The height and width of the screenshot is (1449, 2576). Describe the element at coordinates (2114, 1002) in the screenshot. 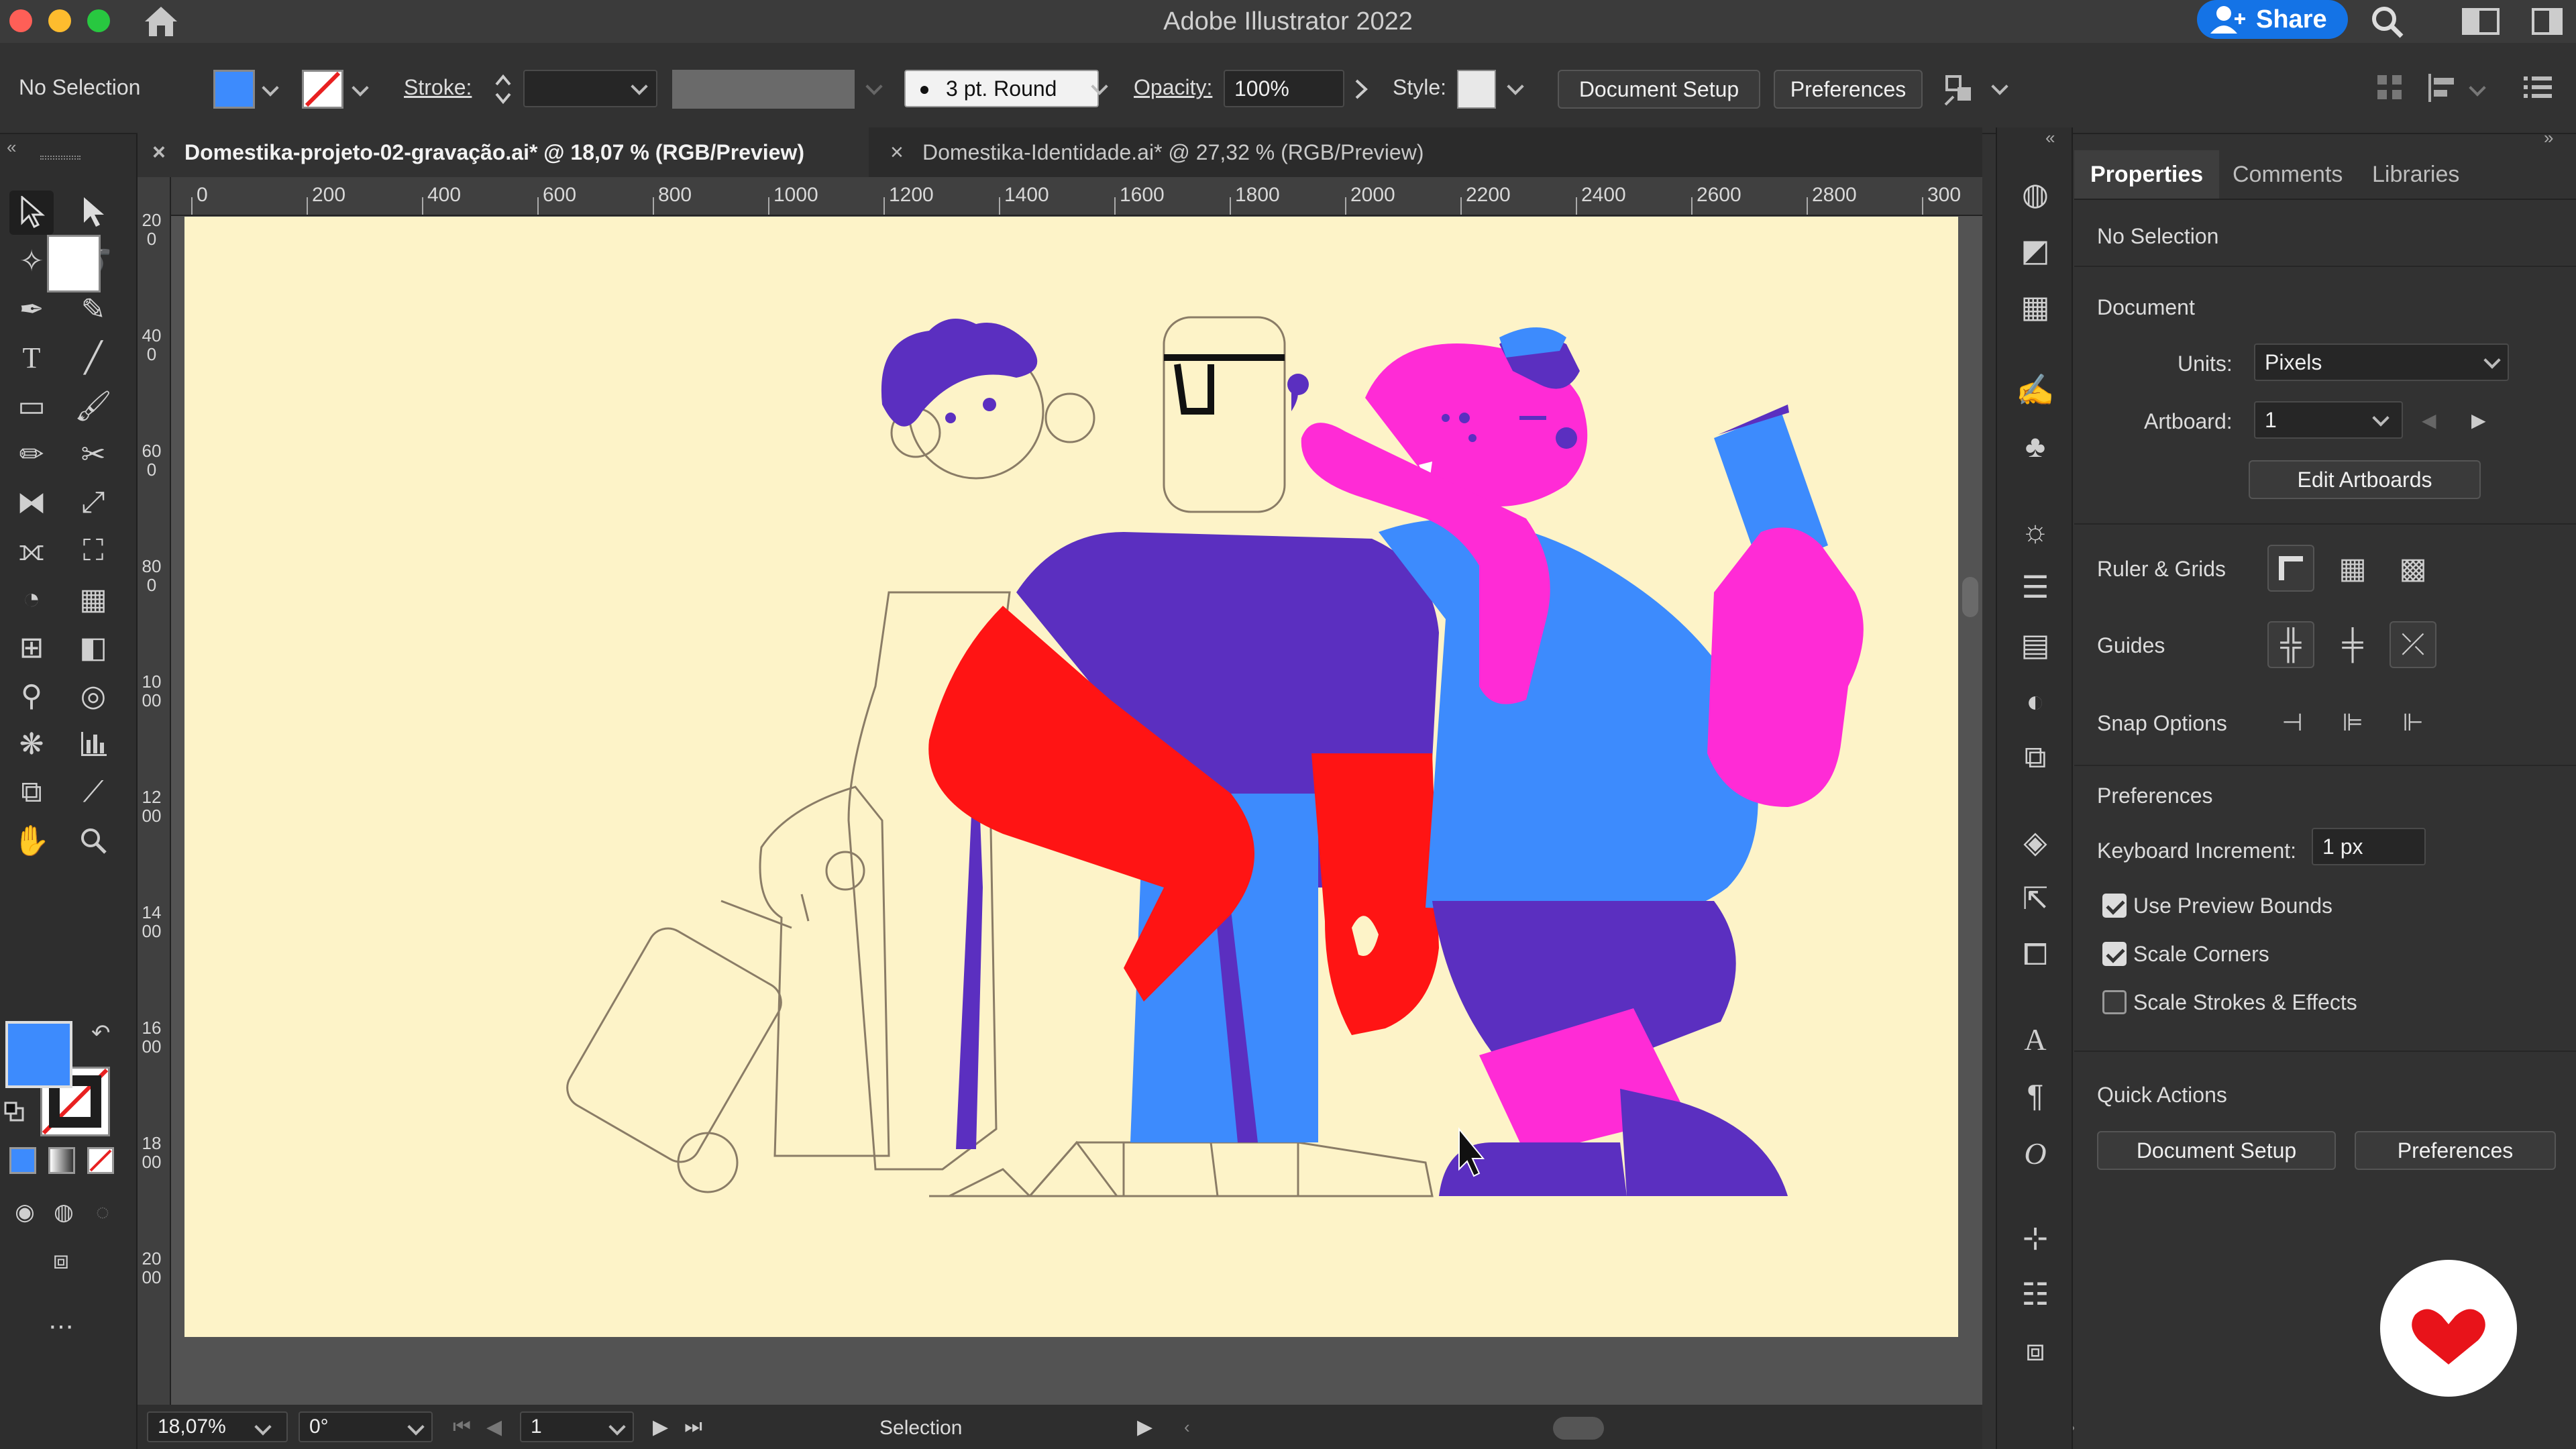

I see `scale-strokes-checkbox` at that location.